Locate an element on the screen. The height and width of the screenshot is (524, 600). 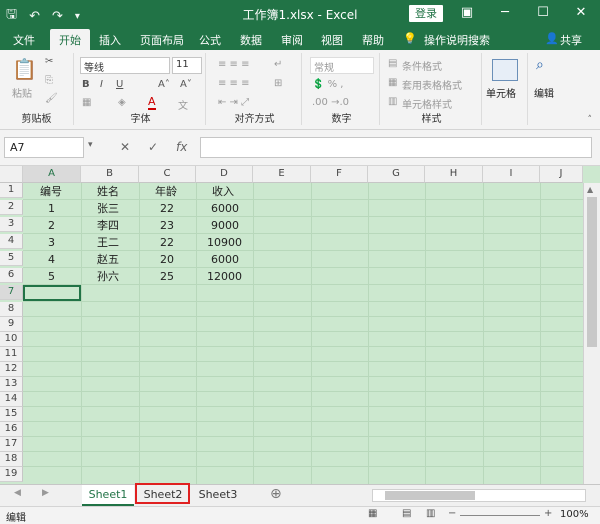
align-top-icon: ≡ ≡ ≡ is located at coordinates (234, 64).